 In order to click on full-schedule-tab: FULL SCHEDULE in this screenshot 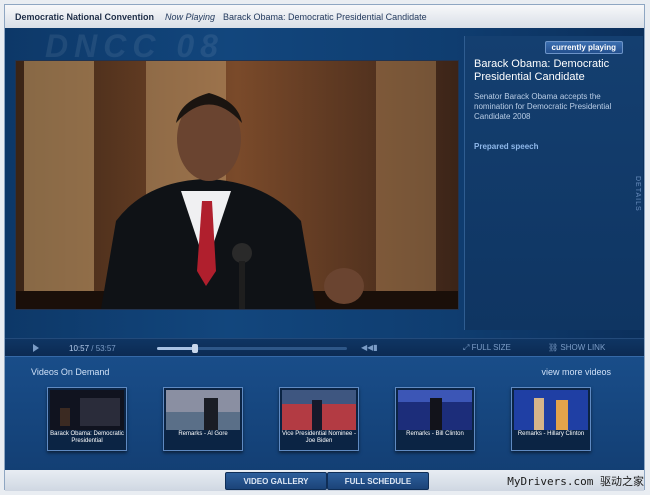, I will do `click(378, 481)`.